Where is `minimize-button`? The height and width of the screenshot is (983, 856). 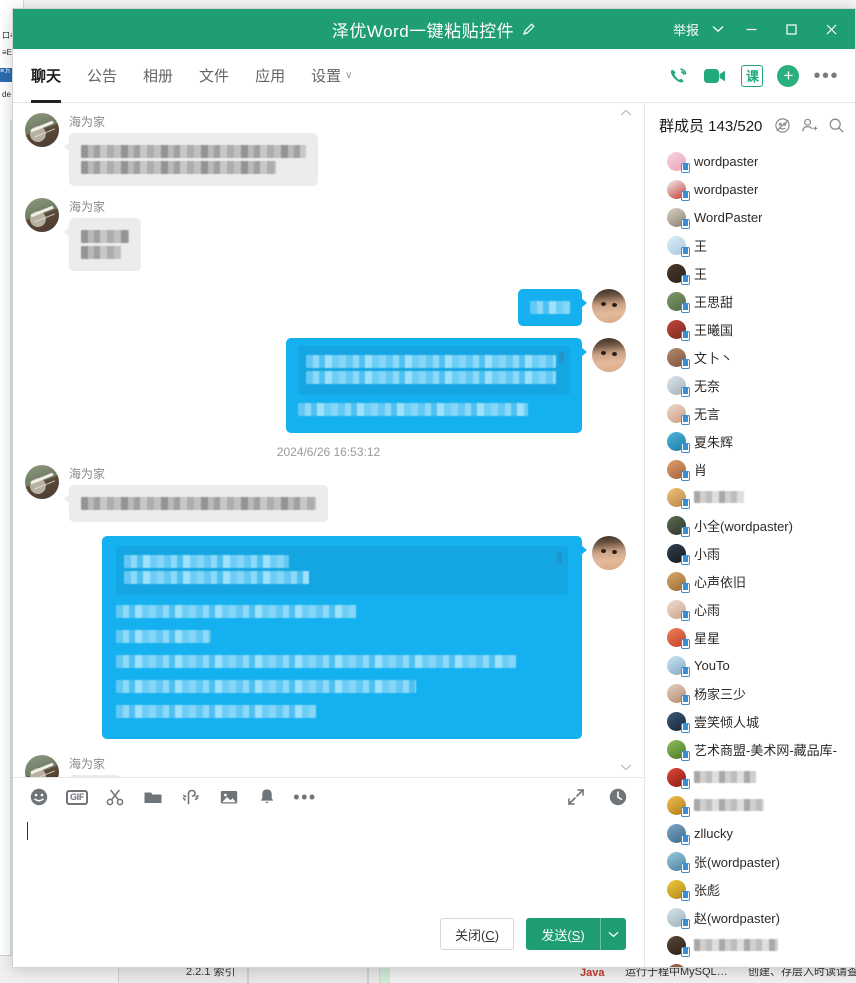 minimize-button is located at coordinates (751, 29).